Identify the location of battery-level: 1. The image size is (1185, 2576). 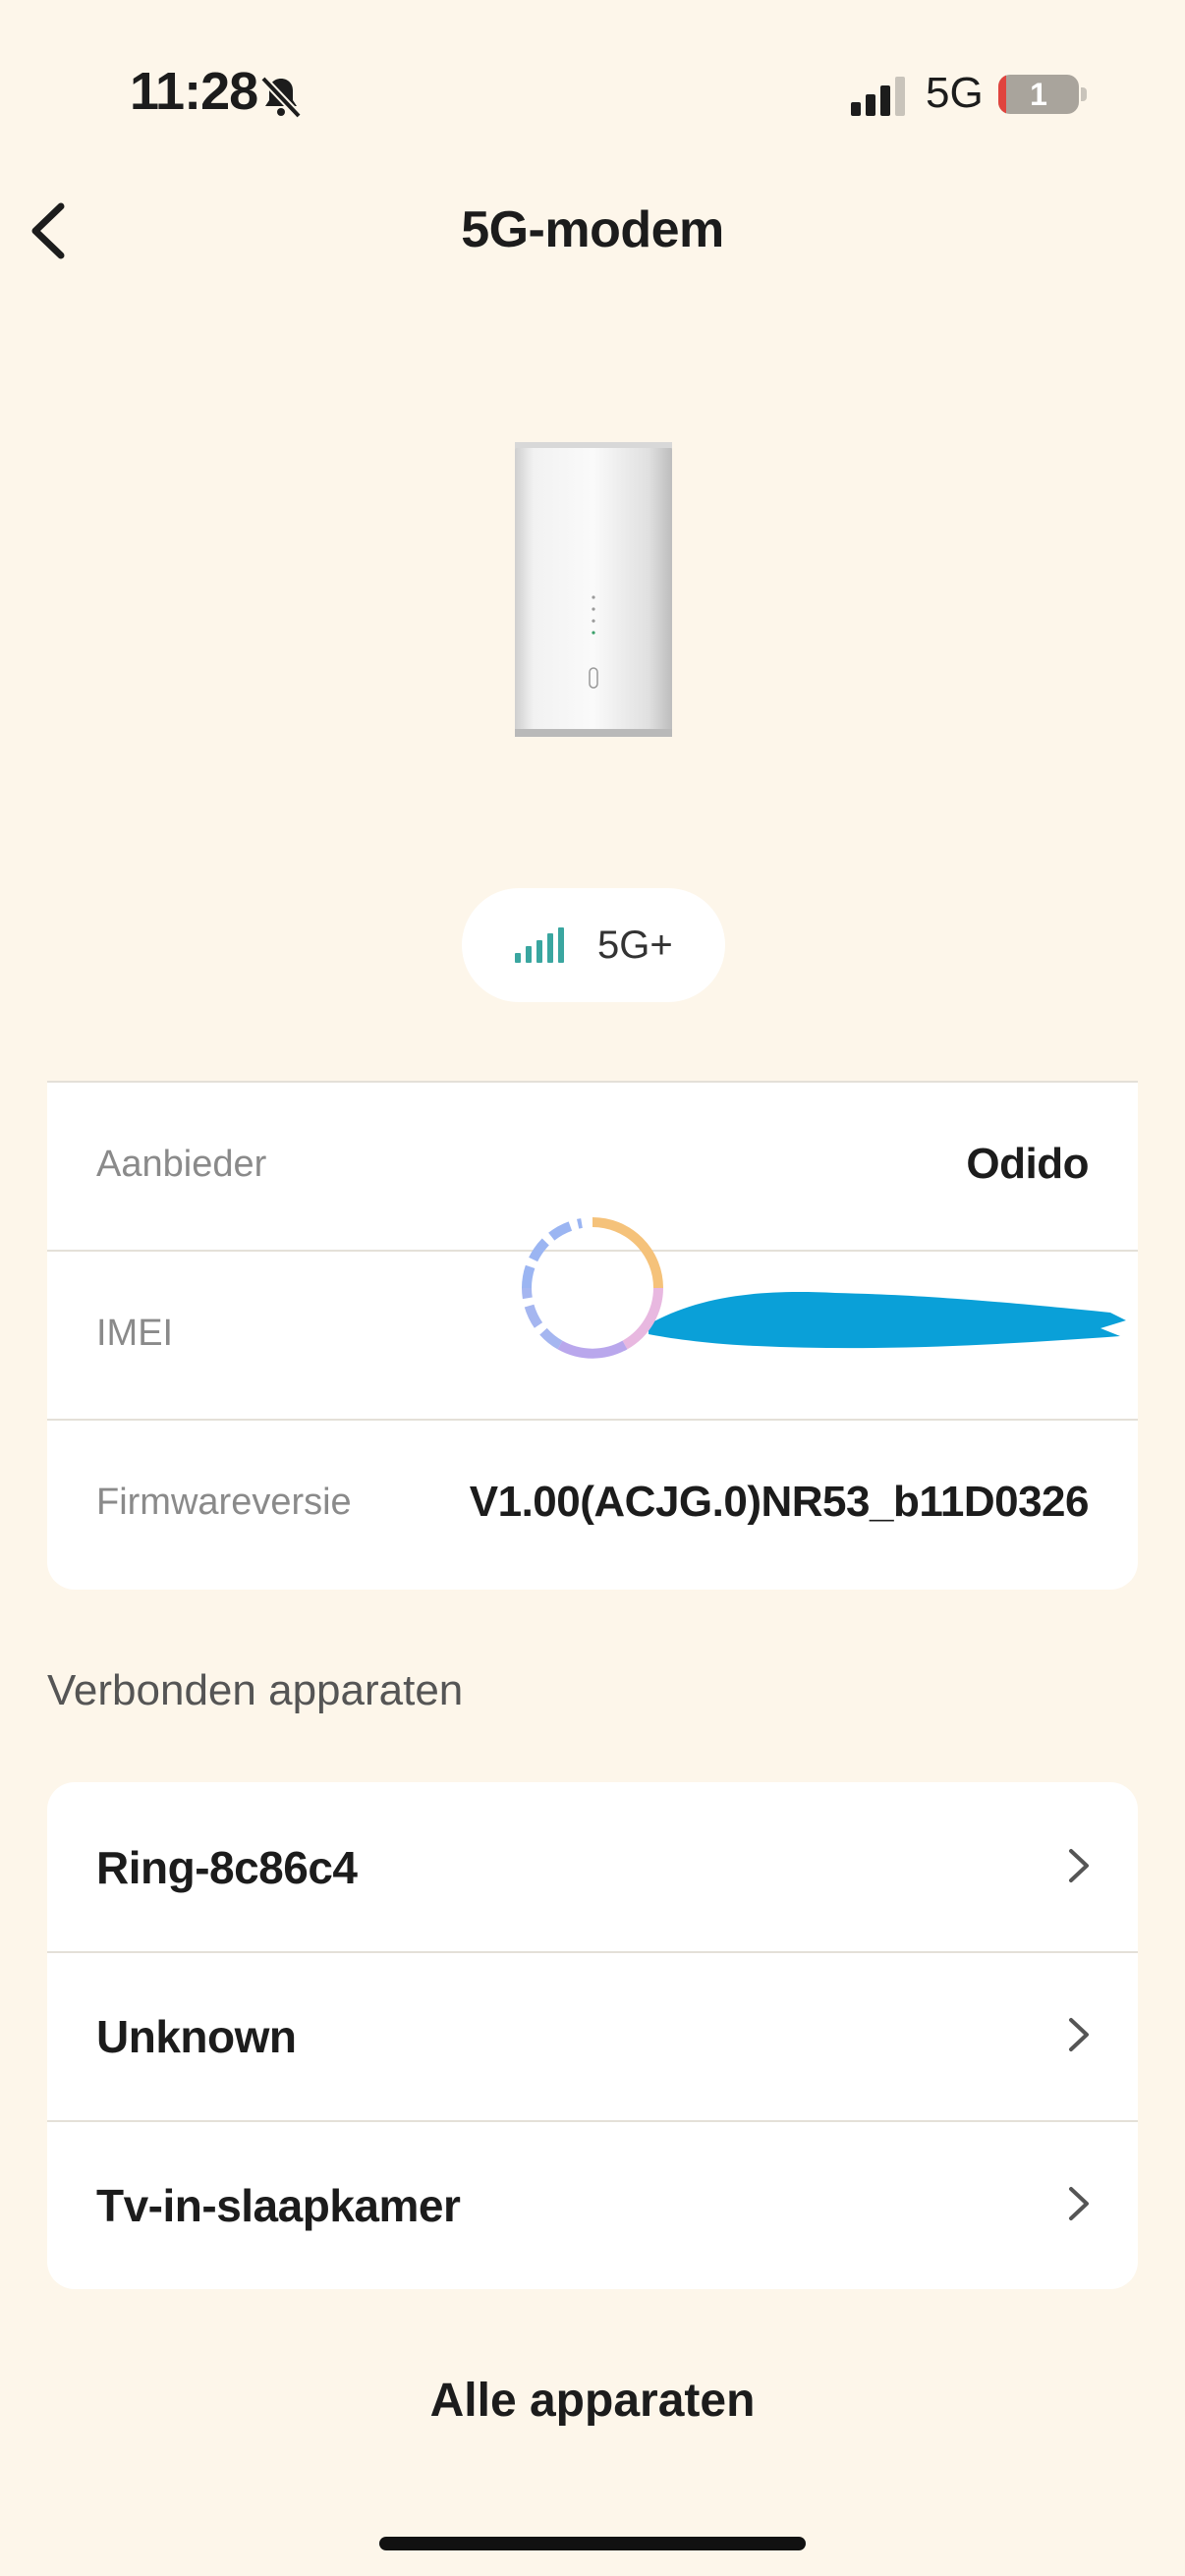
(1038, 94).